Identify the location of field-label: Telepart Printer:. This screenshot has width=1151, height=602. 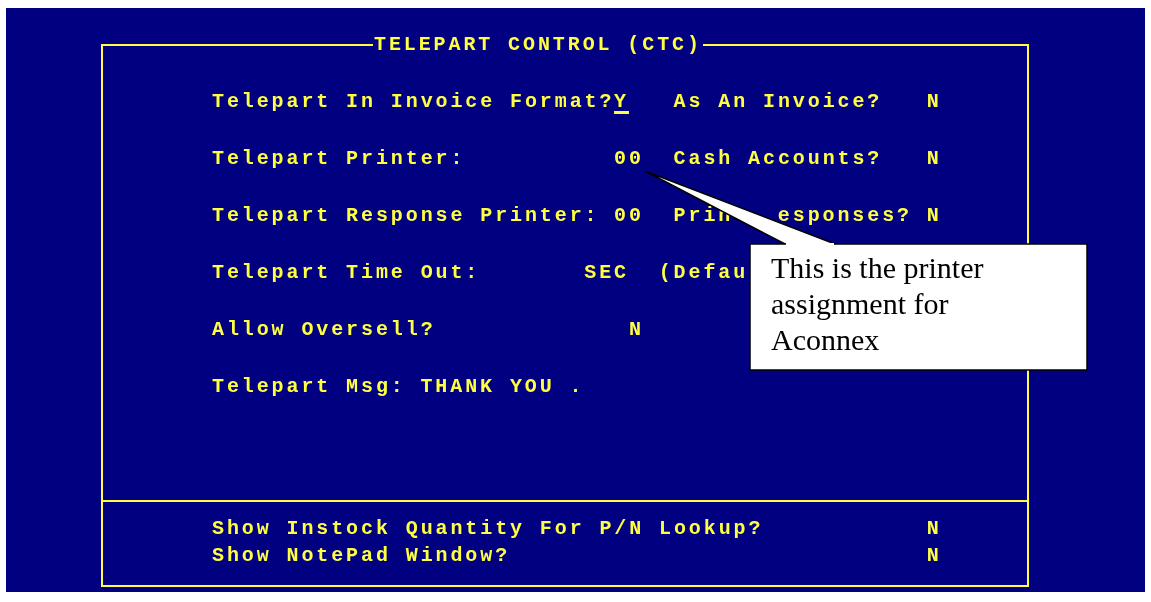
(339, 158).